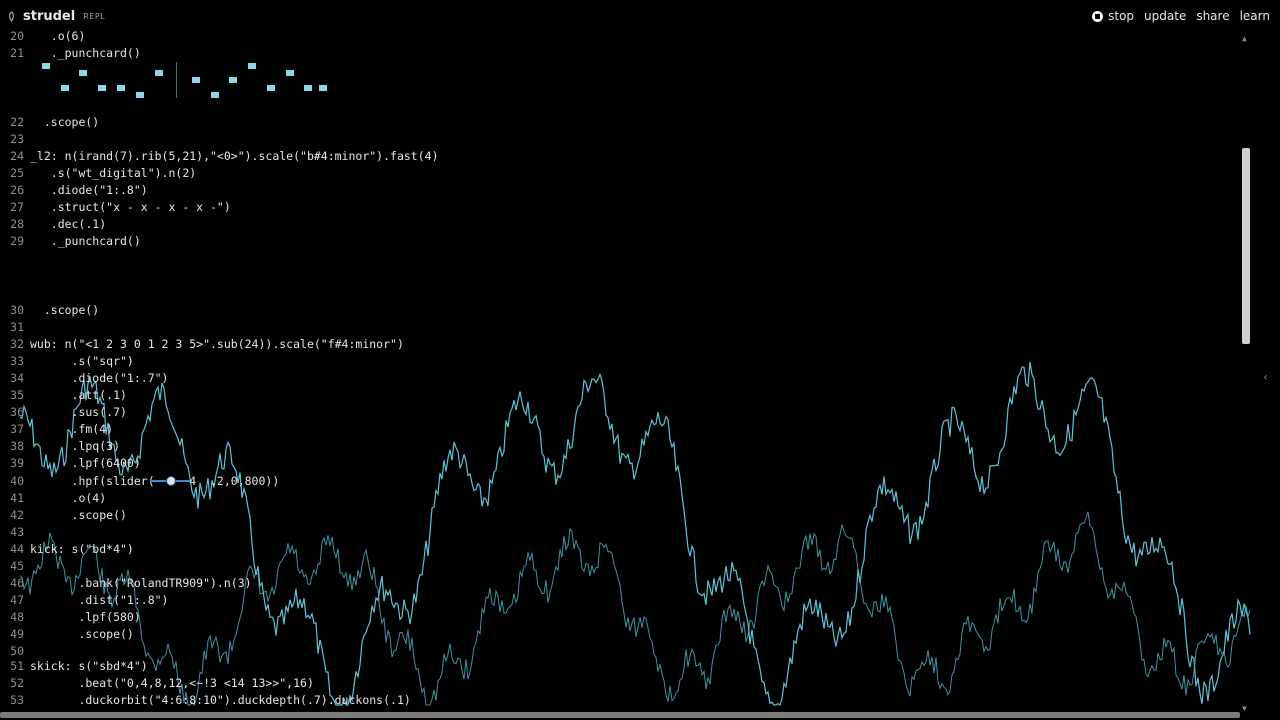  What do you see at coordinates (17, 446) in the screenshot?
I see `line-number: 38` at bounding box center [17, 446].